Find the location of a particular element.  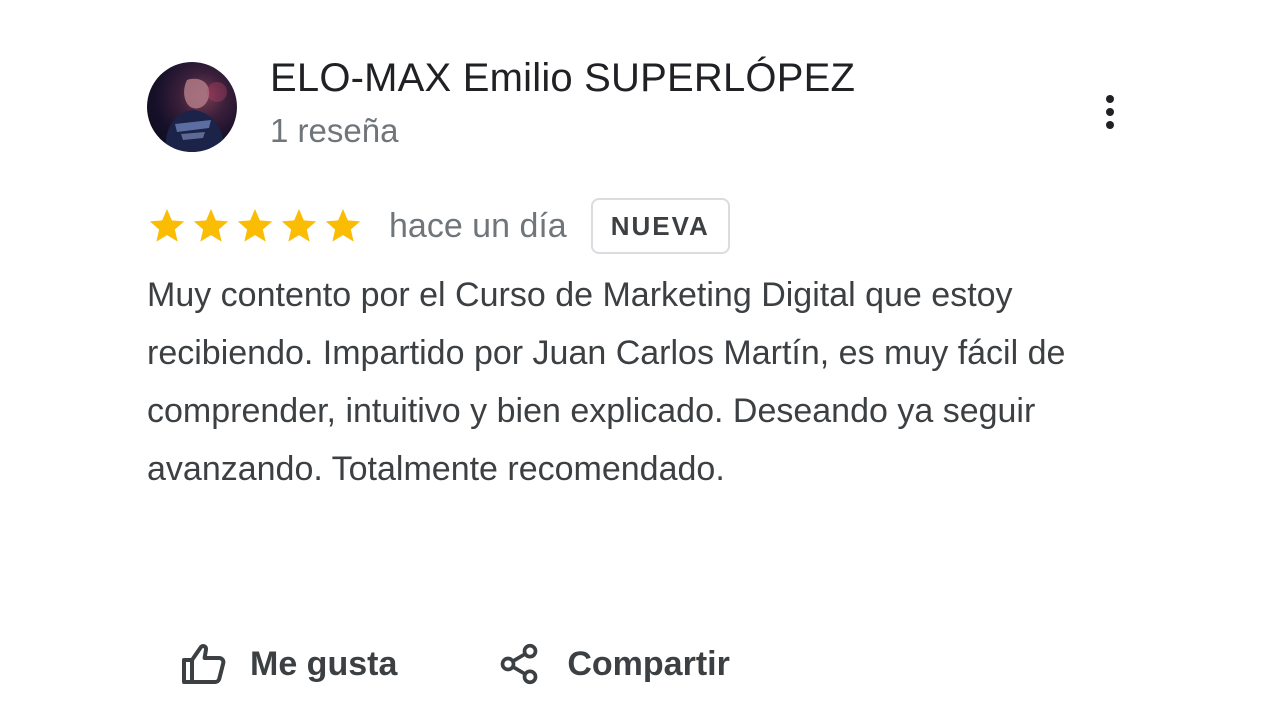

new-badge: NUEVA is located at coordinates (660, 226).